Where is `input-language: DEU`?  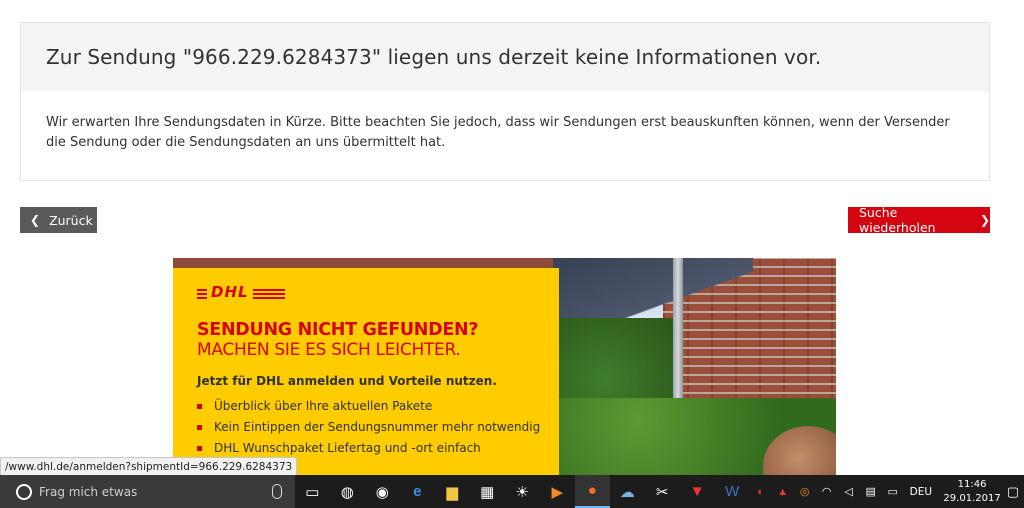
input-language: DEU is located at coordinates (921, 492).